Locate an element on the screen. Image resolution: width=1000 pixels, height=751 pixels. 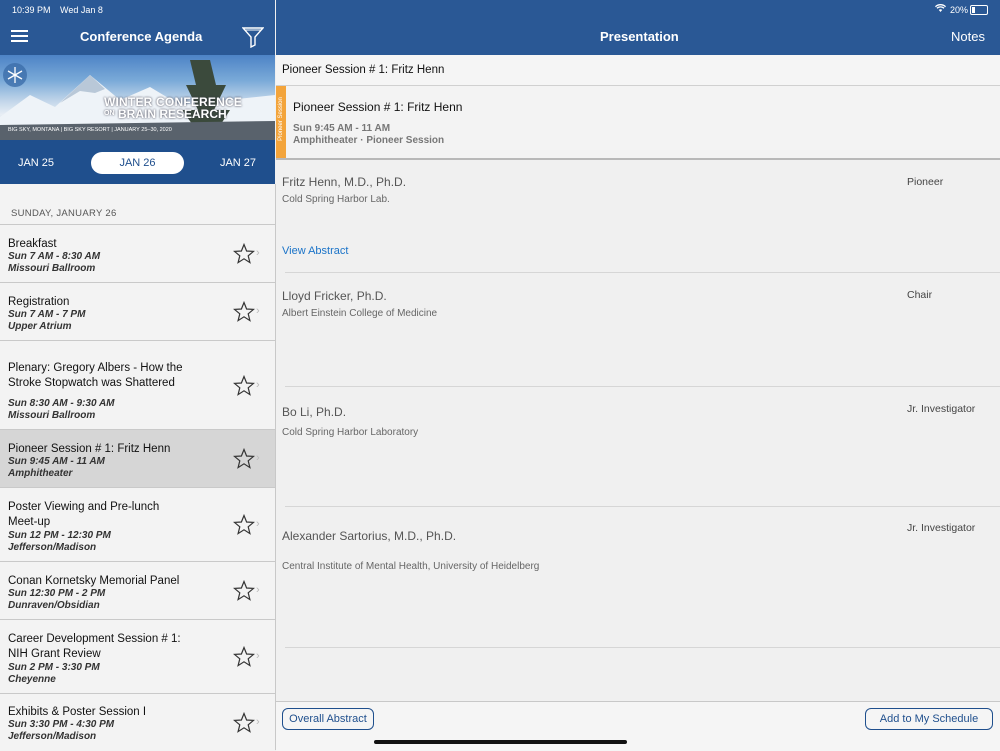
snowflake-icon is located at coordinates (15, 75).